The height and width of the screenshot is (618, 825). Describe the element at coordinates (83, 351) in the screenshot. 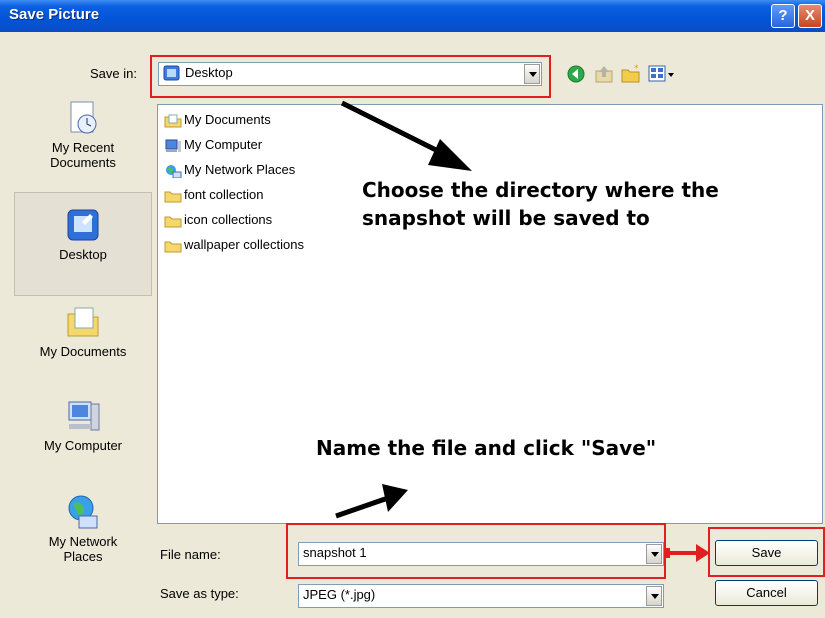

I see `places-item-label: My Documents` at that location.